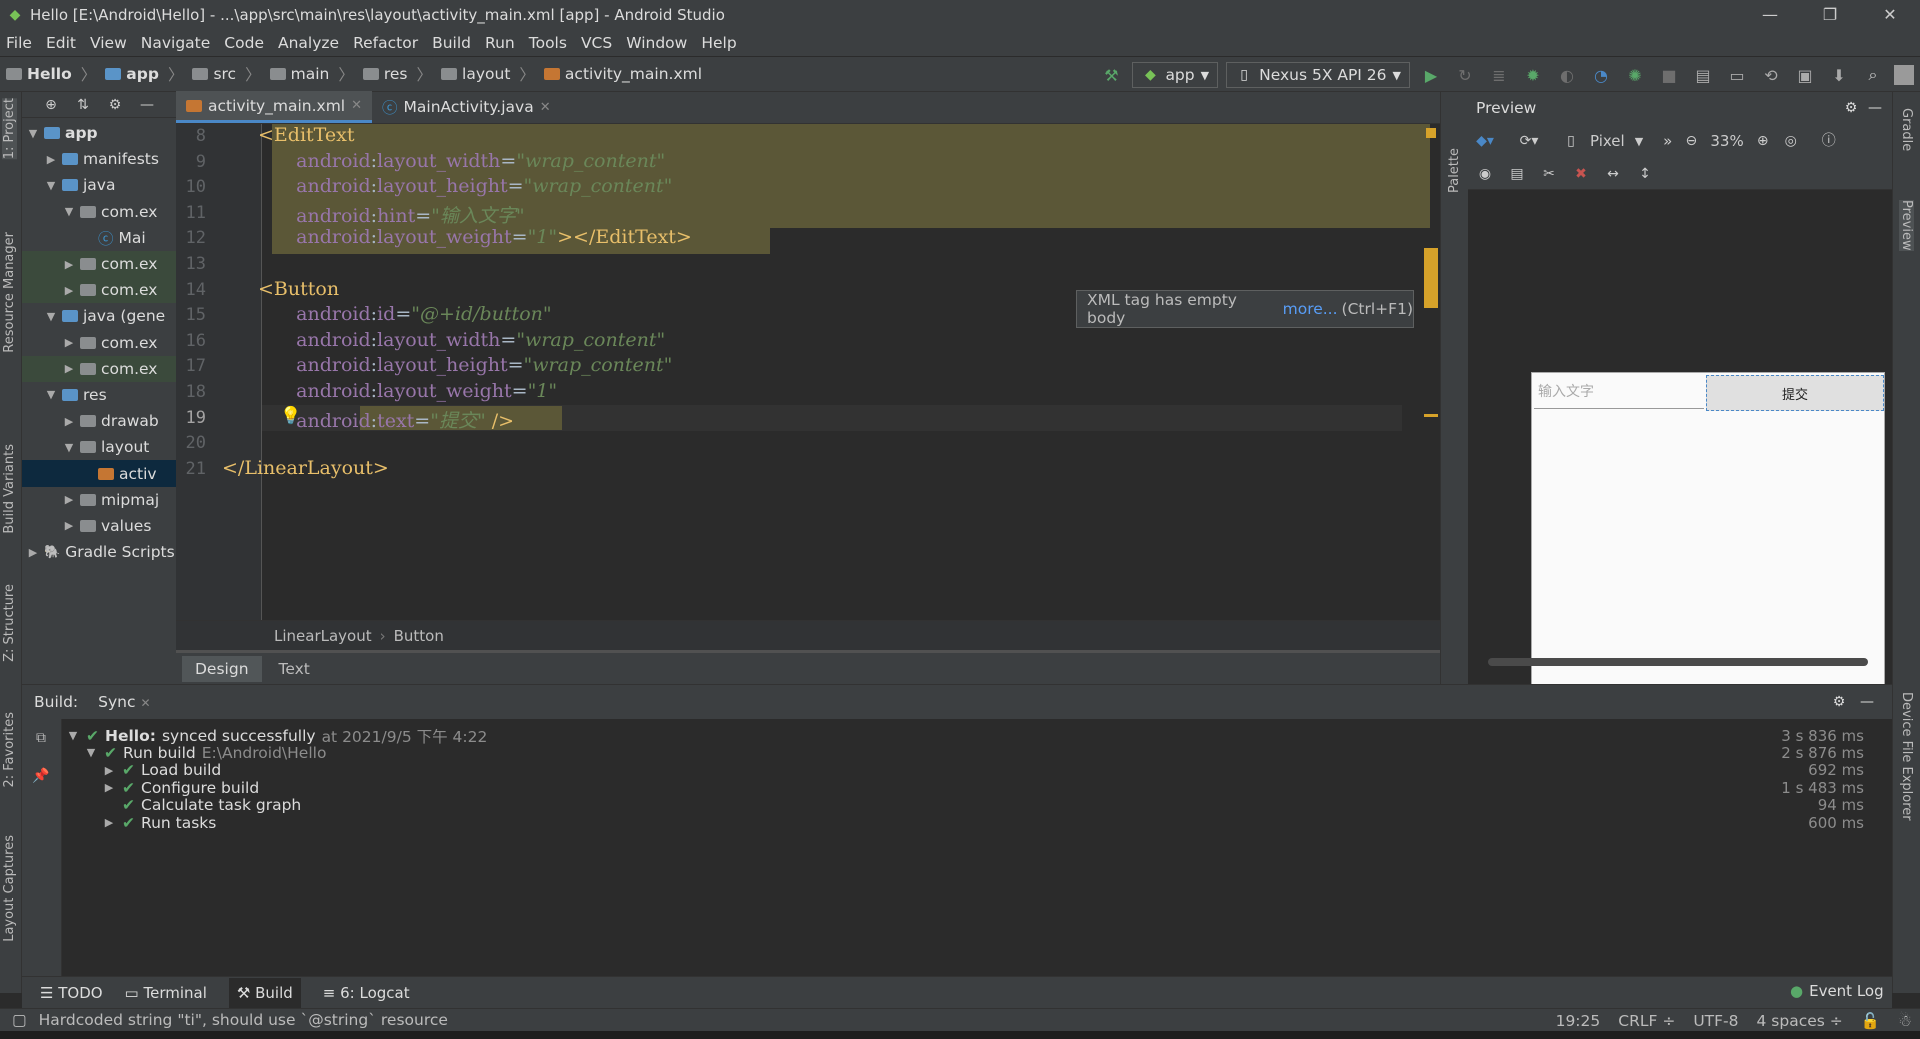 This screenshot has width=1920, height=1039. Describe the element at coordinates (411, 314) in the screenshot. I see `code-line: android:id="@+id/button"` at that location.